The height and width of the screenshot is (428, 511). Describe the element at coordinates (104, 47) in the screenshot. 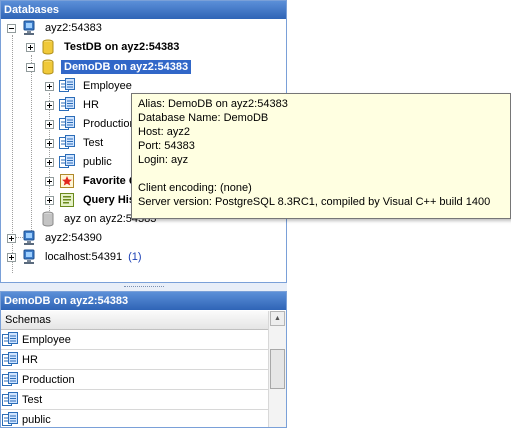

I see `tree-node-db-testdb: TestDB on ayz2:54383` at that location.